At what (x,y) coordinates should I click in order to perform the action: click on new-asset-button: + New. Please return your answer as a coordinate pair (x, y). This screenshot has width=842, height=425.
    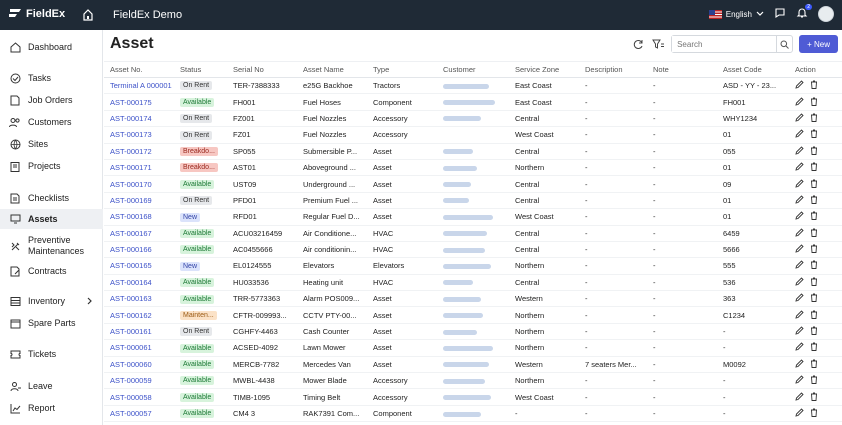
    Looking at the image, I should click on (818, 44).